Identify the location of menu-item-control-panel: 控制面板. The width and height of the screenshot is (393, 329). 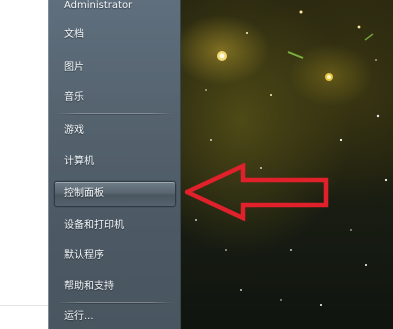
(115, 194).